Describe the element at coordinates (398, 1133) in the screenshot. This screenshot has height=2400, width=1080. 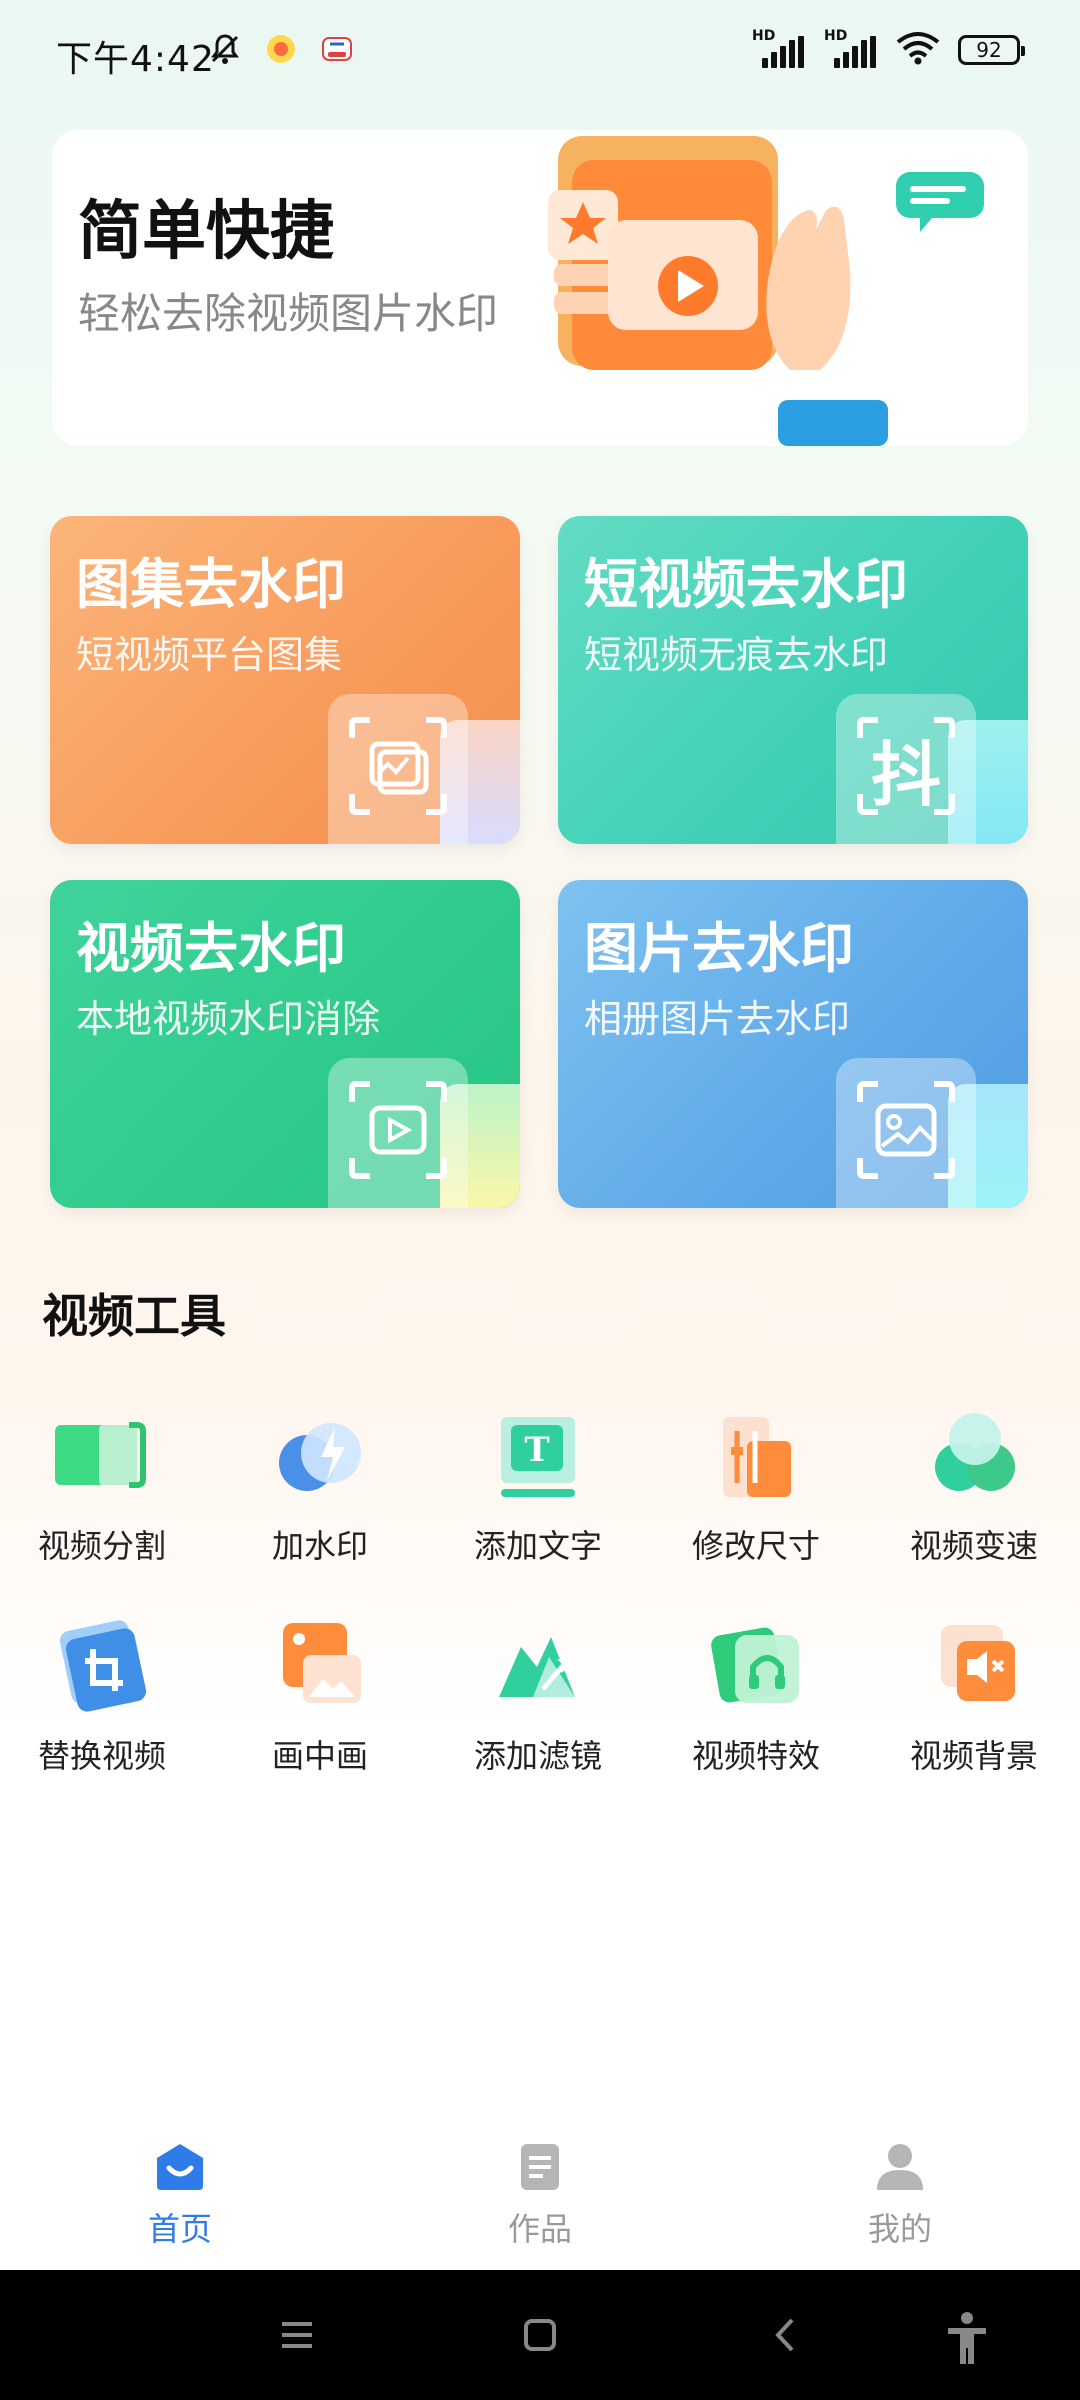
I see `play-icon` at that location.